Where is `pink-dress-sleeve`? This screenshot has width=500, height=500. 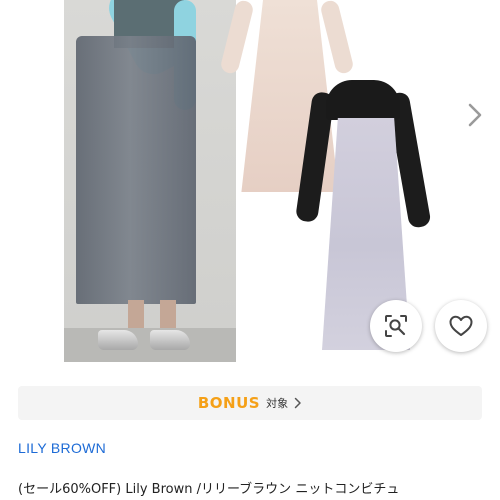 pink-dress-sleeve is located at coordinates (337, 38).